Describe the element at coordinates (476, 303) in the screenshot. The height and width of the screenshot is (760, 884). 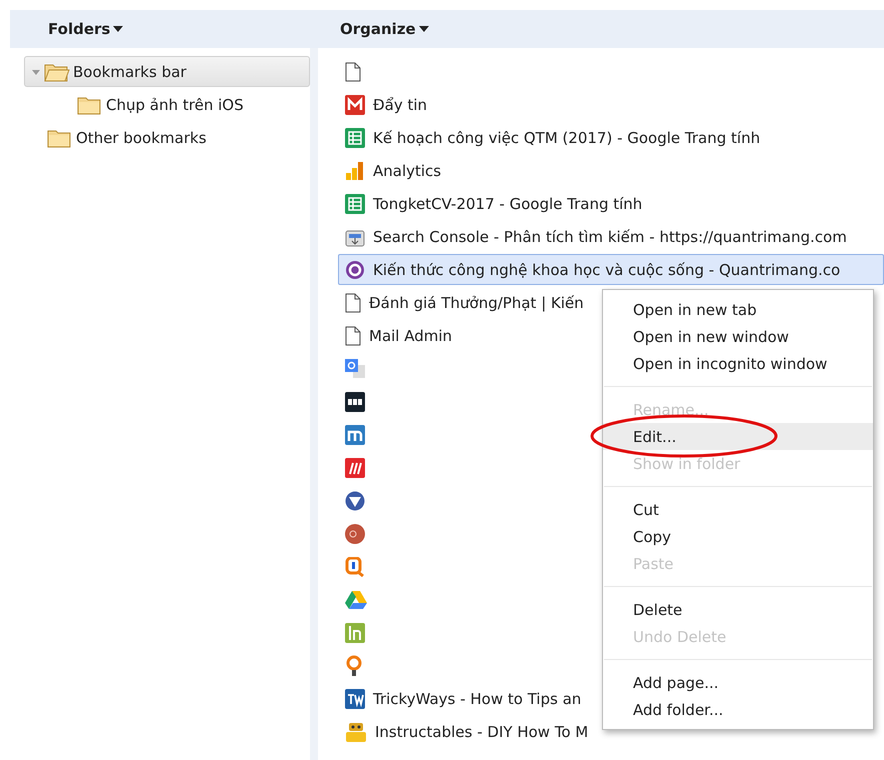
I see `bookmark-title: Đánh giá Thưởng/Phạt | Kiến` at that location.